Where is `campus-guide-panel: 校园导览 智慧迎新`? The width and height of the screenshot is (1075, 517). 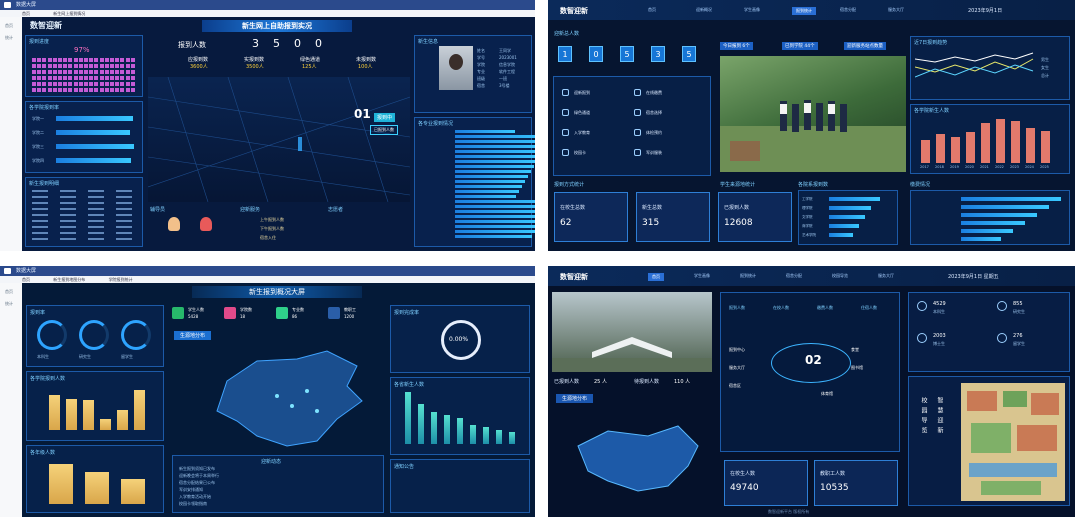
campus-guide-panel: 校园导览 智慧迎新 is located at coordinates (989, 441).